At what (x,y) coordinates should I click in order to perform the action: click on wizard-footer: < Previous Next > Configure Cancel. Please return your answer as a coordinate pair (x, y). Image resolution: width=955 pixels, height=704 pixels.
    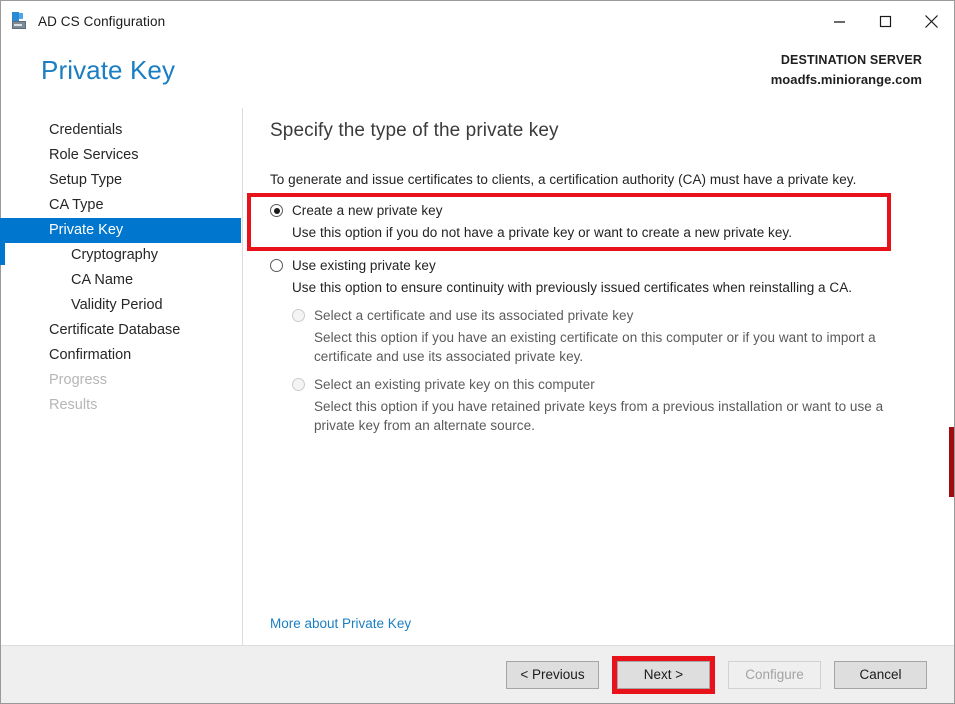
    Looking at the image, I should click on (477, 674).